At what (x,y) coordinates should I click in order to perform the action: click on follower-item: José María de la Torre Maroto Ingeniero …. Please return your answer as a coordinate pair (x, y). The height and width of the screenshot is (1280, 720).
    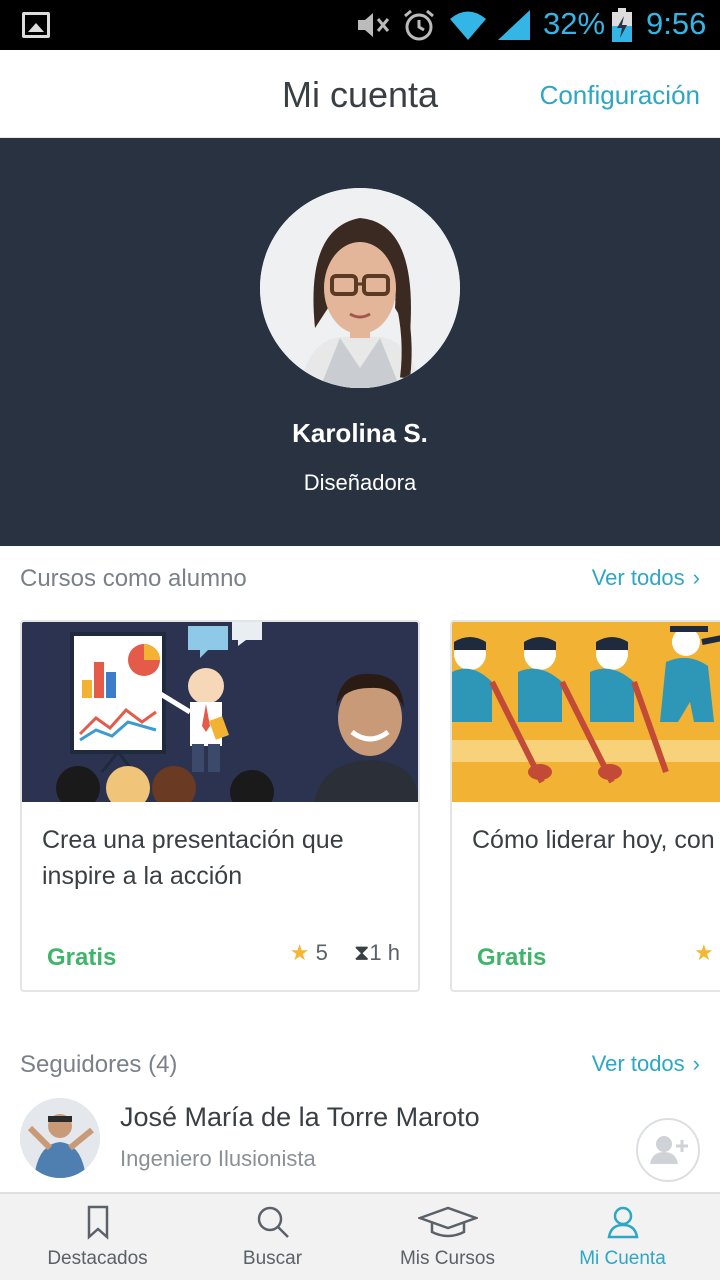
    Looking at the image, I should click on (360, 1143).